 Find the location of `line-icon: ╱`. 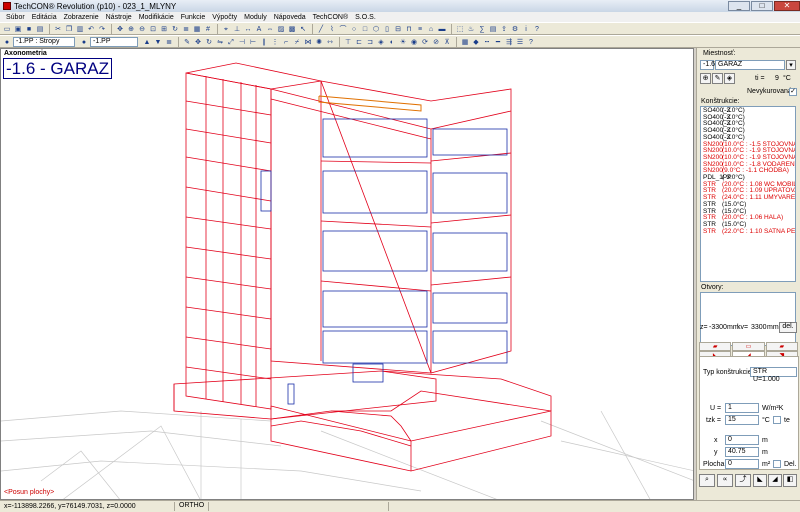

line-icon: ╱ is located at coordinates (321, 29).